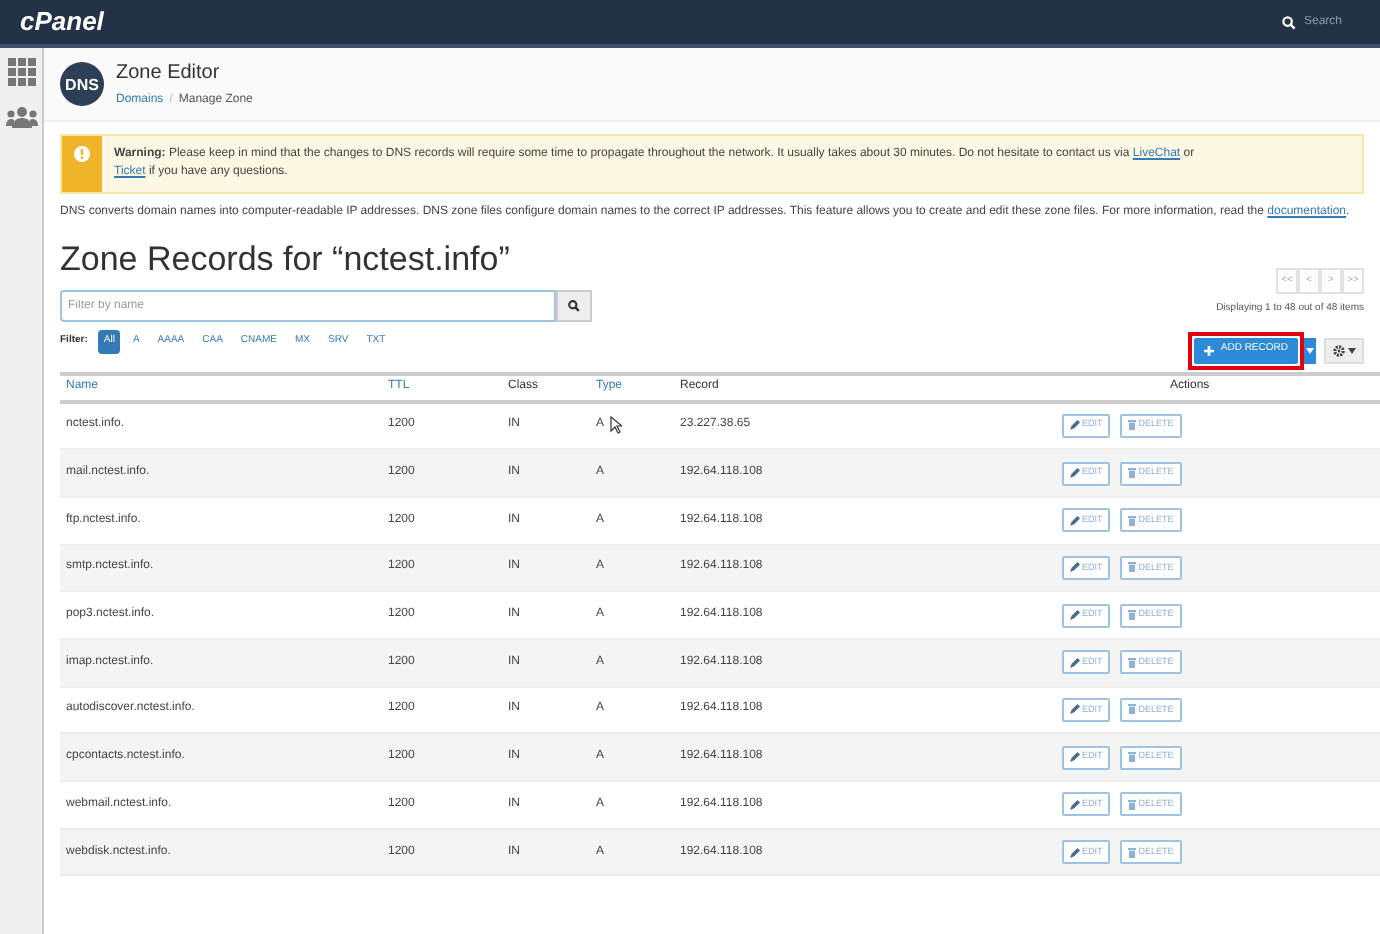 This screenshot has height=934, width=1380. What do you see at coordinates (82, 84) in the screenshot?
I see `dns-icon: DNS` at bounding box center [82, 84].